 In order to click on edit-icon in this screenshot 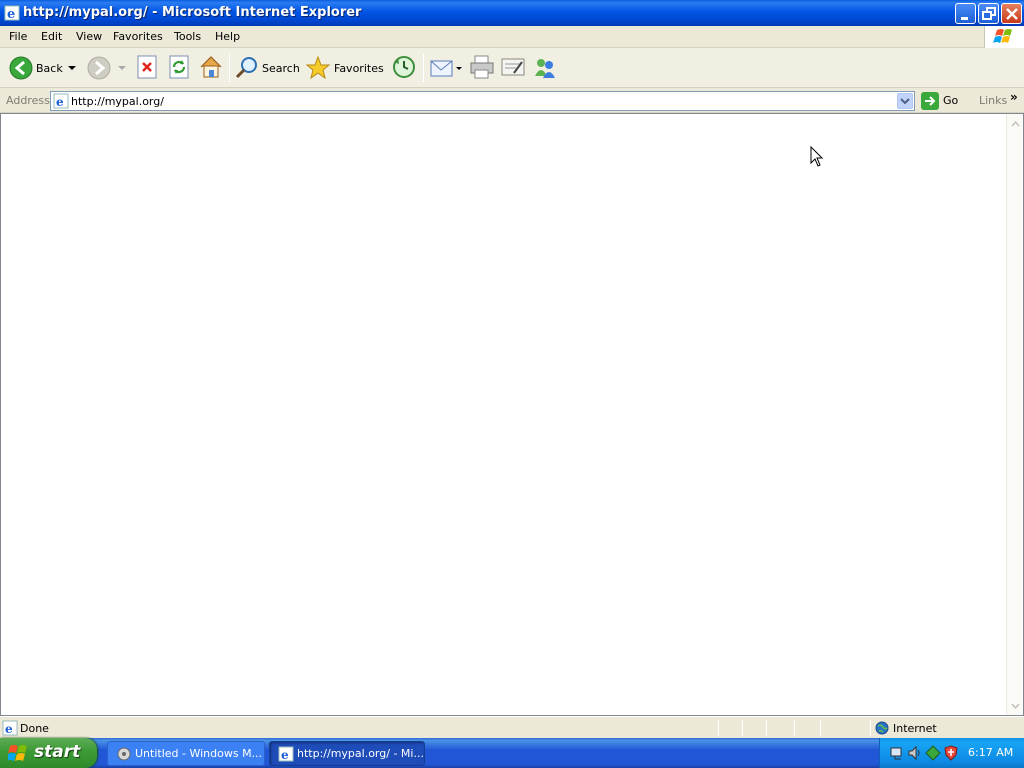, I will do `click(513, 68)`.